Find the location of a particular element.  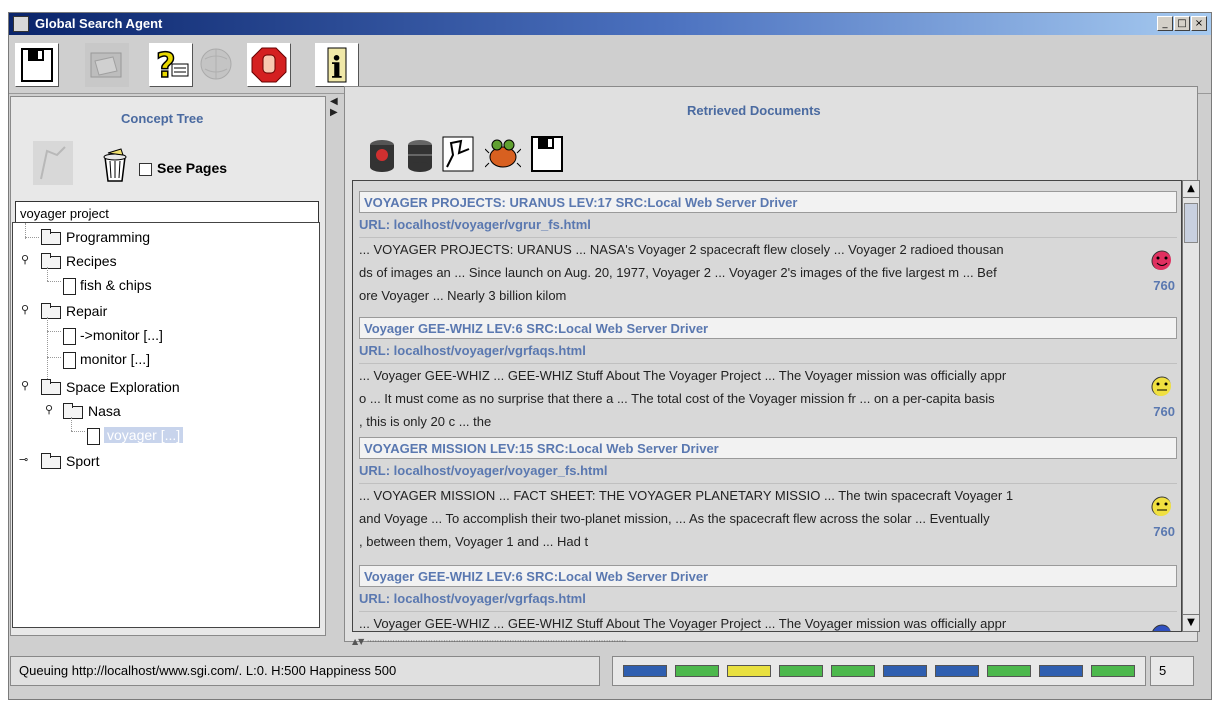

save-button is located at coordinates (37, 65).